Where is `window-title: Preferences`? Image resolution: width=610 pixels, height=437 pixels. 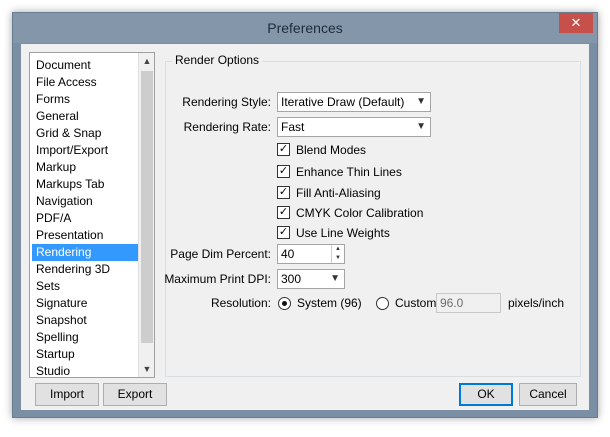
window-title: Preferences is located at coordinates (305, 28).